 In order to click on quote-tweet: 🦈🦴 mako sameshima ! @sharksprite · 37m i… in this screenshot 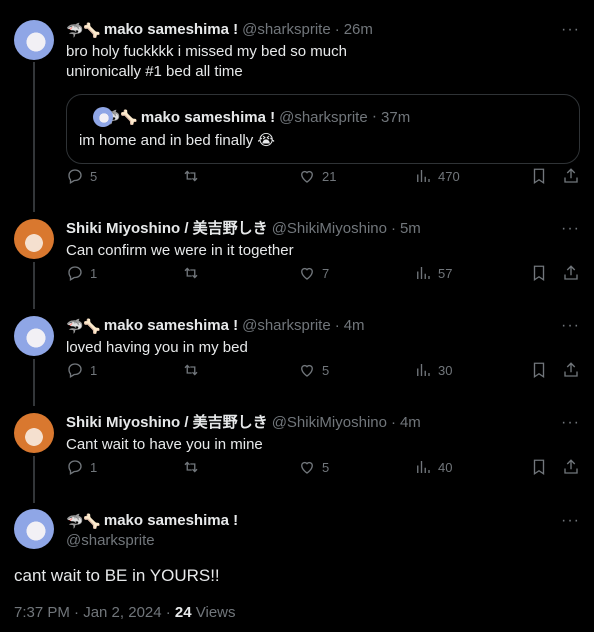, I will do `click(323, 129)`.